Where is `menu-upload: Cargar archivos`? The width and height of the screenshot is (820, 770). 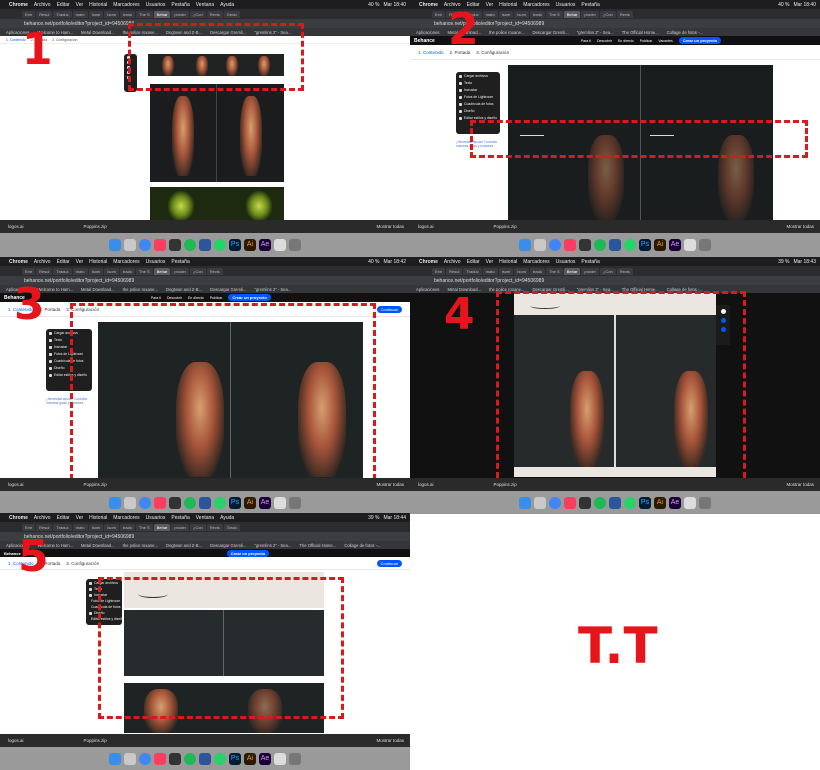 menu-upload: Cargar archivos is located at coordinates (478, 76).